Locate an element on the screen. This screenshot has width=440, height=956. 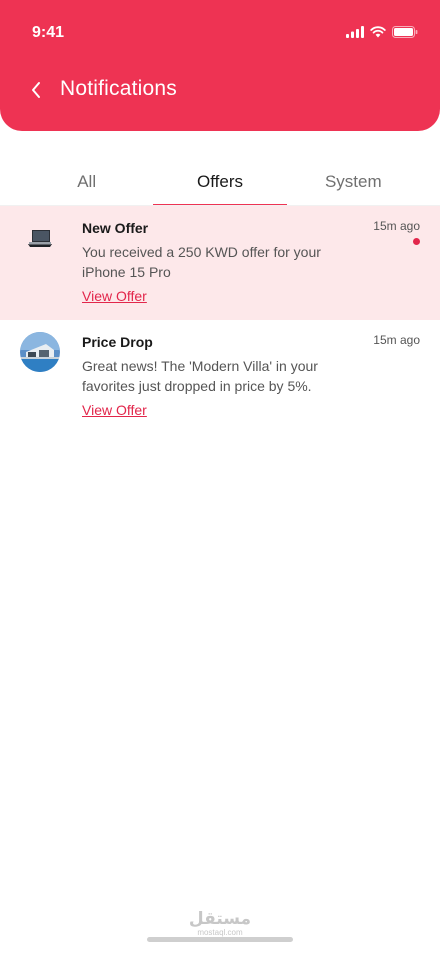
unread-dot is located at coordinates (416, 241).